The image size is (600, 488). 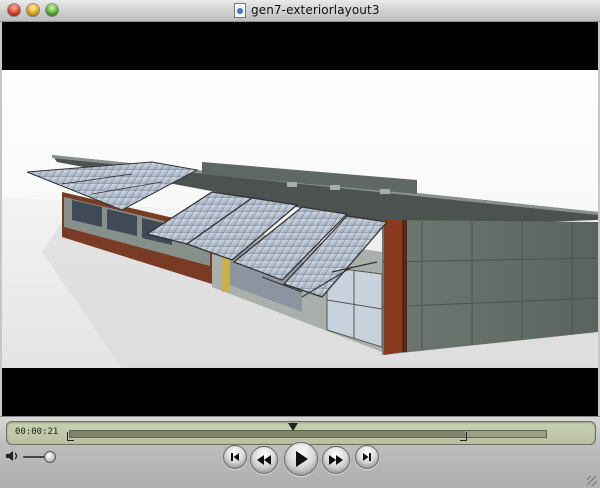 I want to click on playback-controls: 00:00:21, so click(x=300, y=452).